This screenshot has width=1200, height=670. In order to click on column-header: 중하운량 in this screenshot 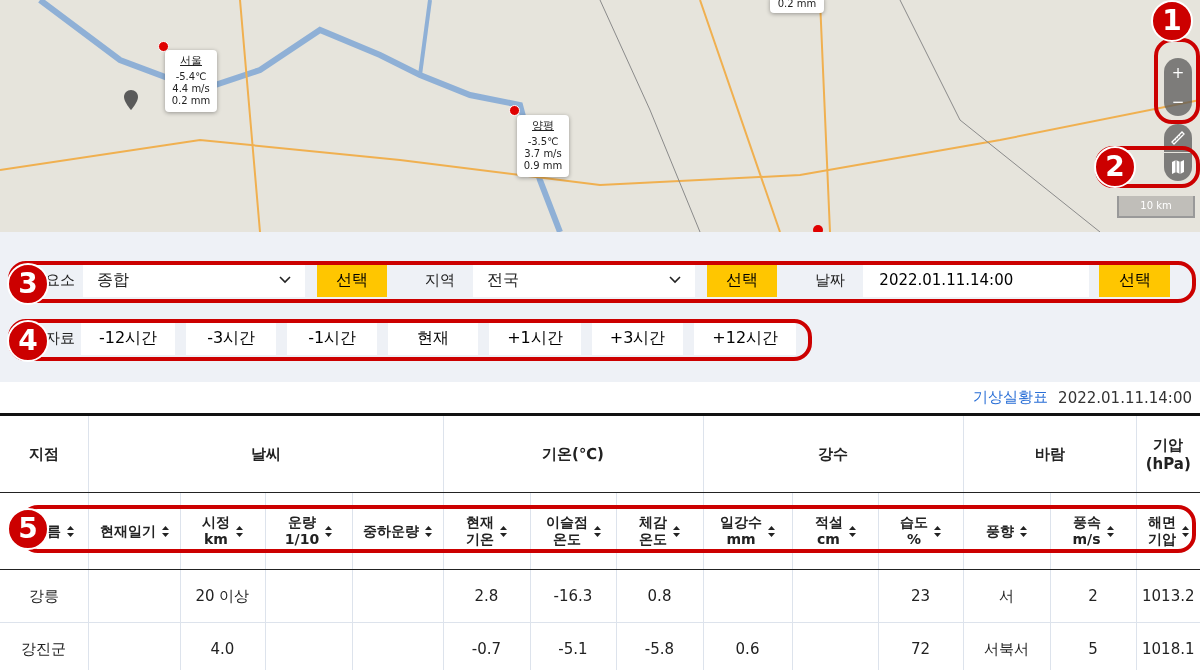, I will do `click(397, 531)`.